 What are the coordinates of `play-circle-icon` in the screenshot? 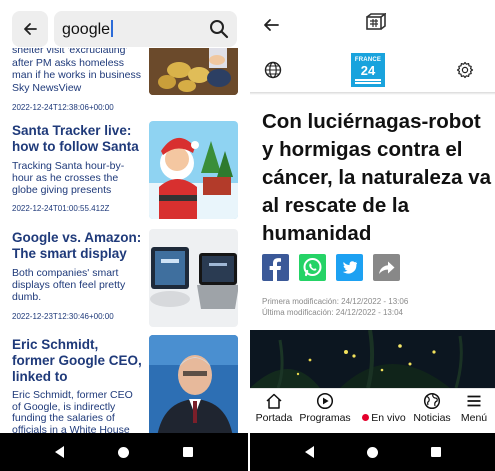 It's located at (325, 401).